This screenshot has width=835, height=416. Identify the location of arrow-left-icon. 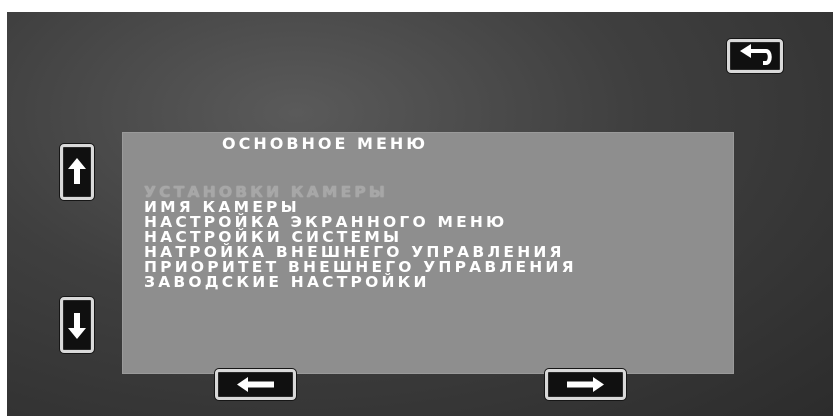
(255, 384).